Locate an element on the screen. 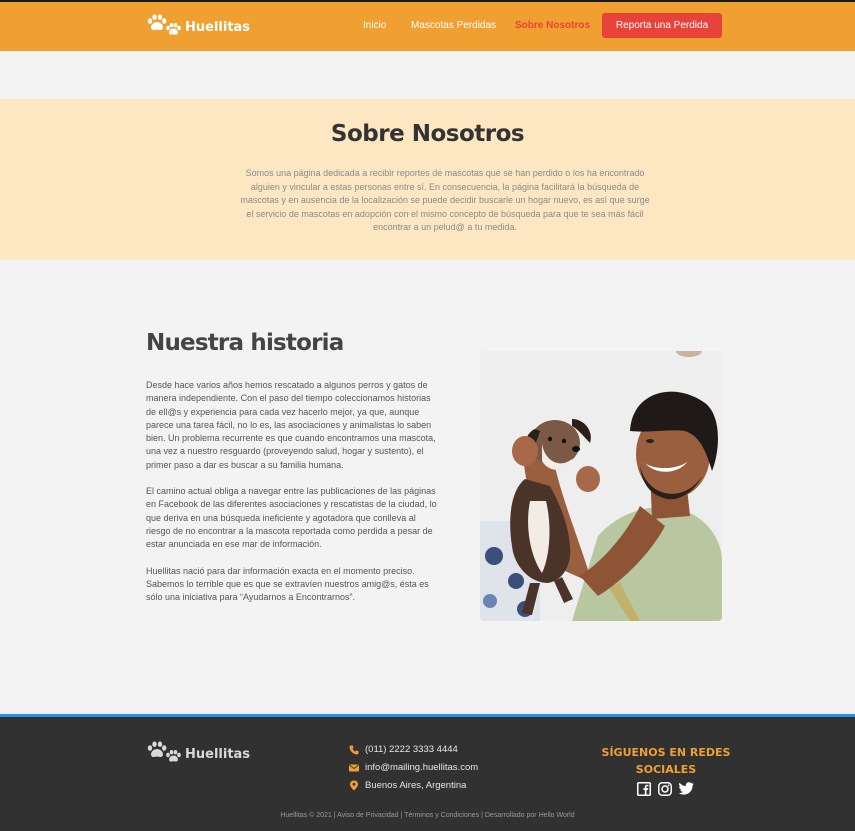  mail-icon is located at coordinates (354, 767).